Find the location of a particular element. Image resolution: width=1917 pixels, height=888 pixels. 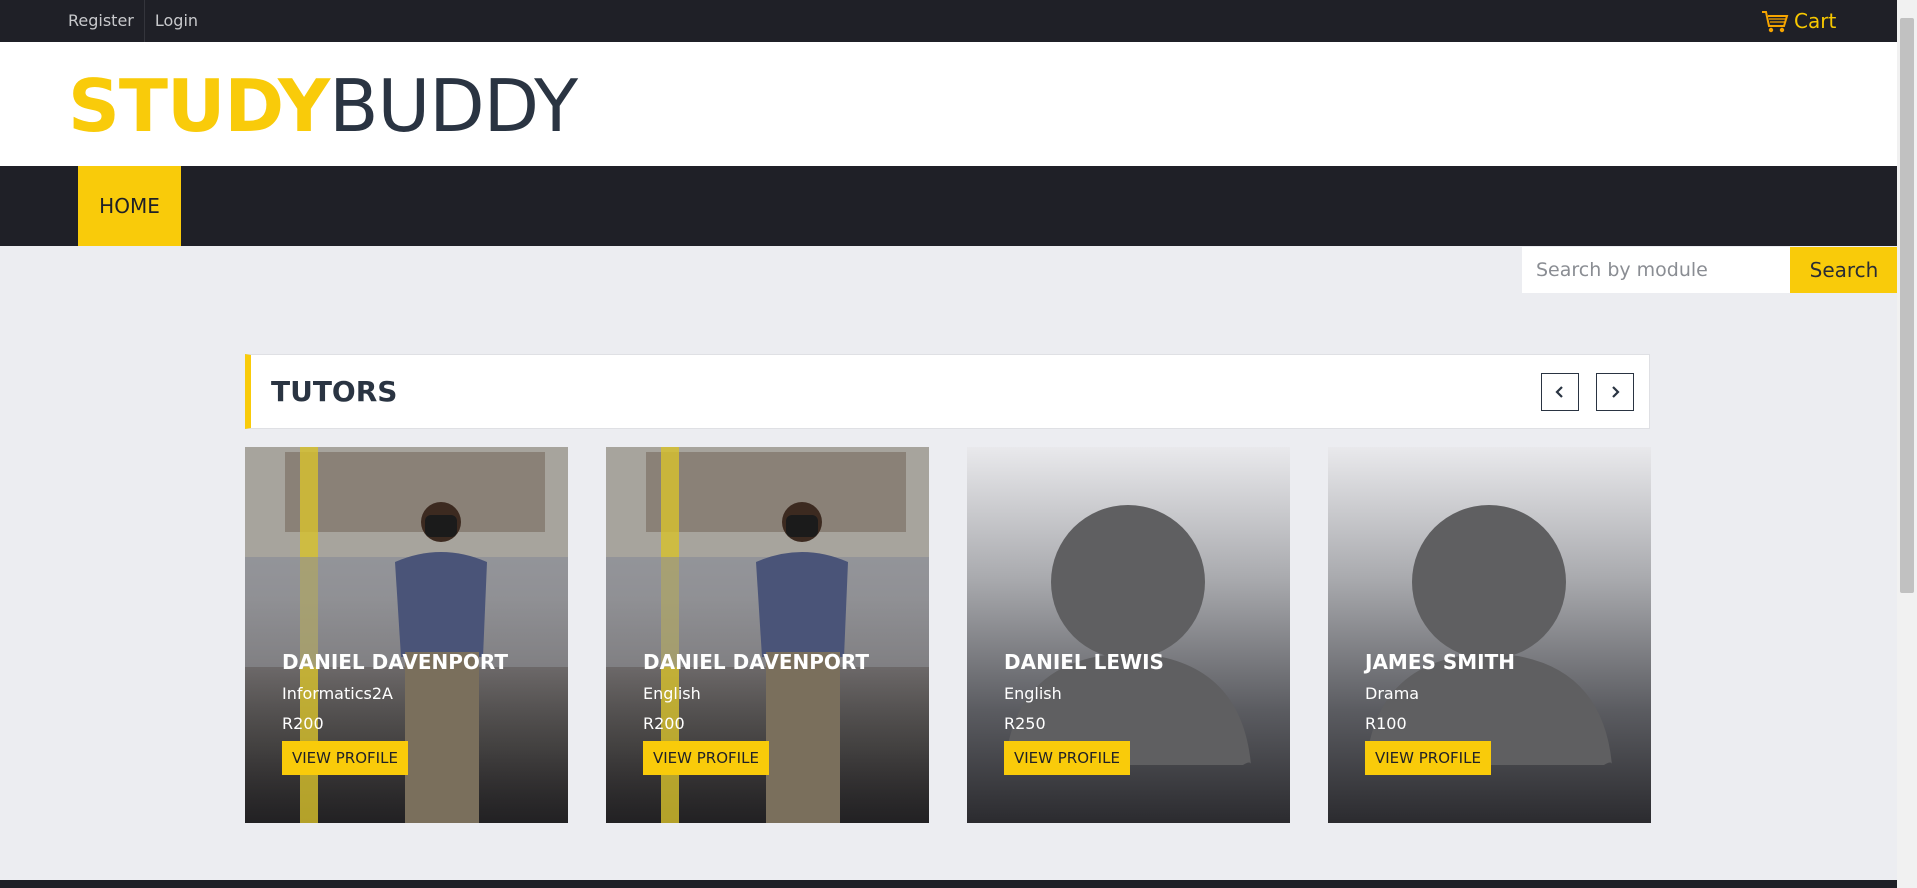

search-input is located at coordinates (1656, 270).